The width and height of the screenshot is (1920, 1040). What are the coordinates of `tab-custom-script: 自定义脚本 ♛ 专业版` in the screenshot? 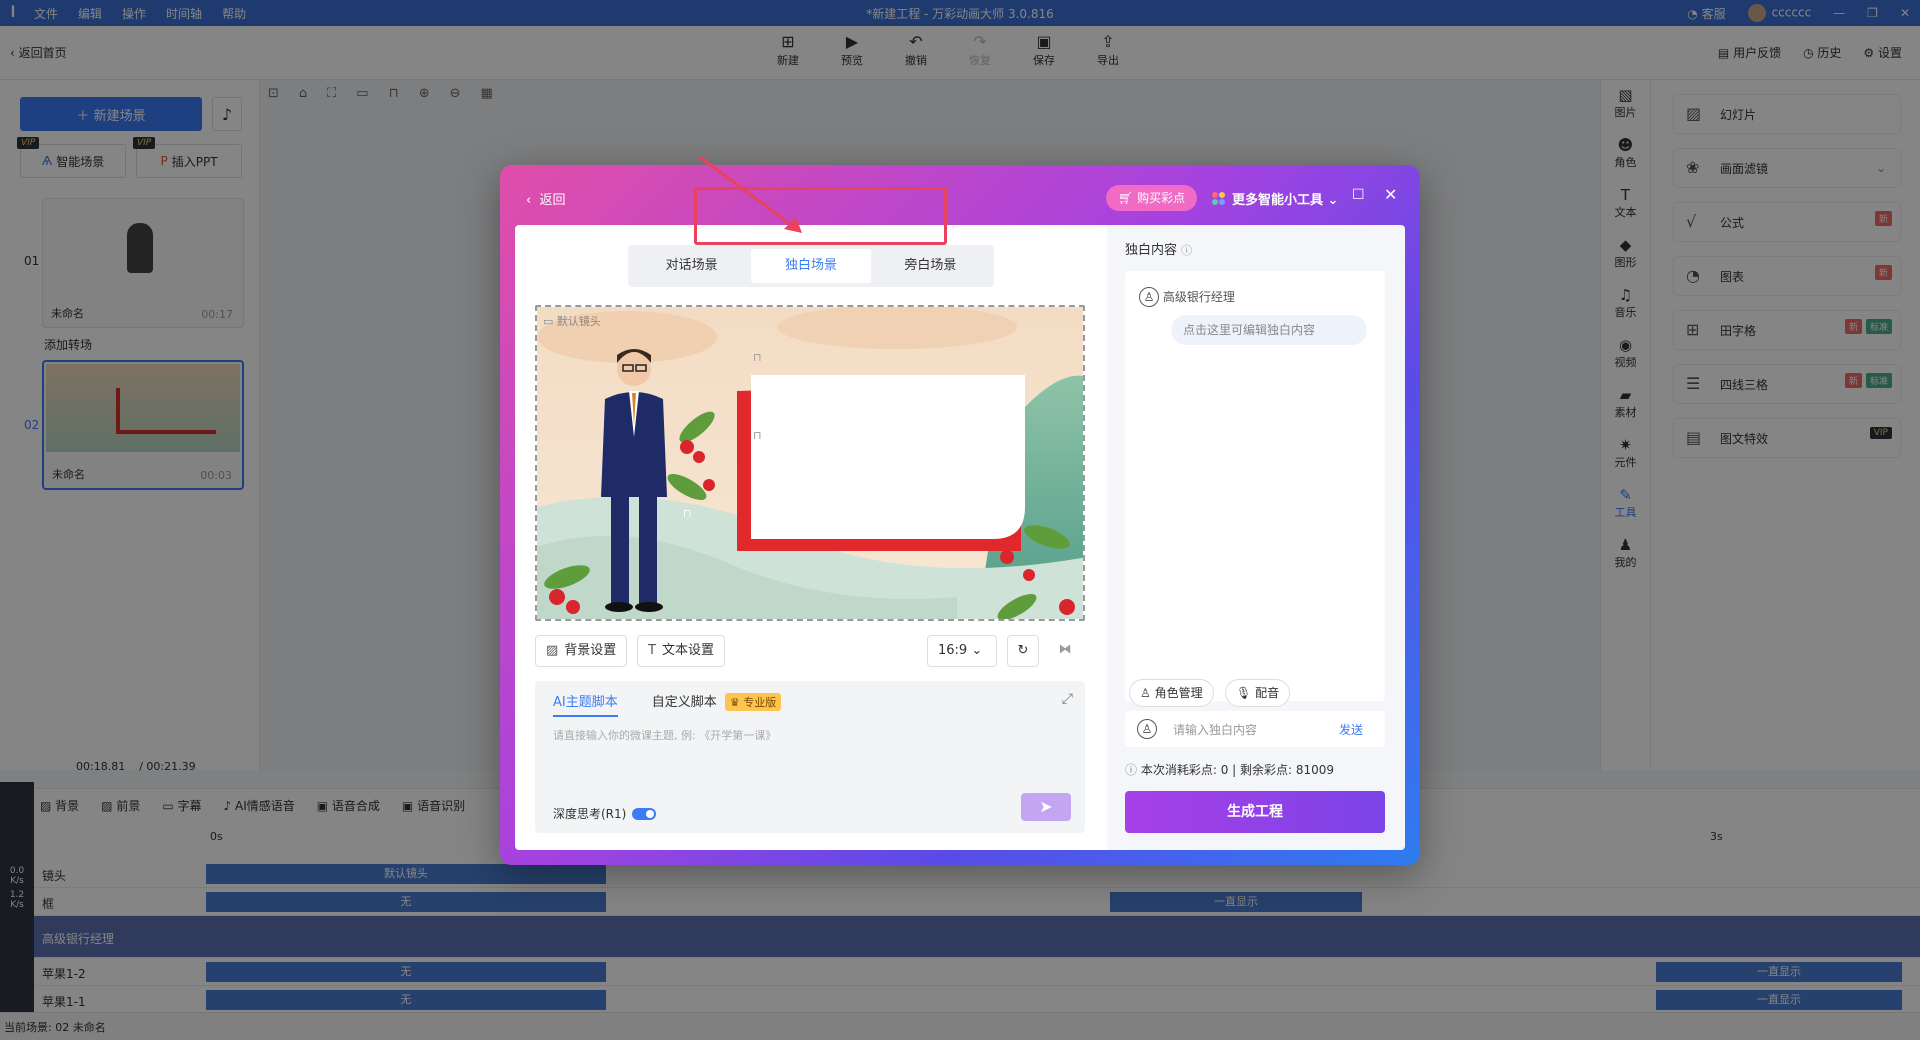 It's located at (717, 704).